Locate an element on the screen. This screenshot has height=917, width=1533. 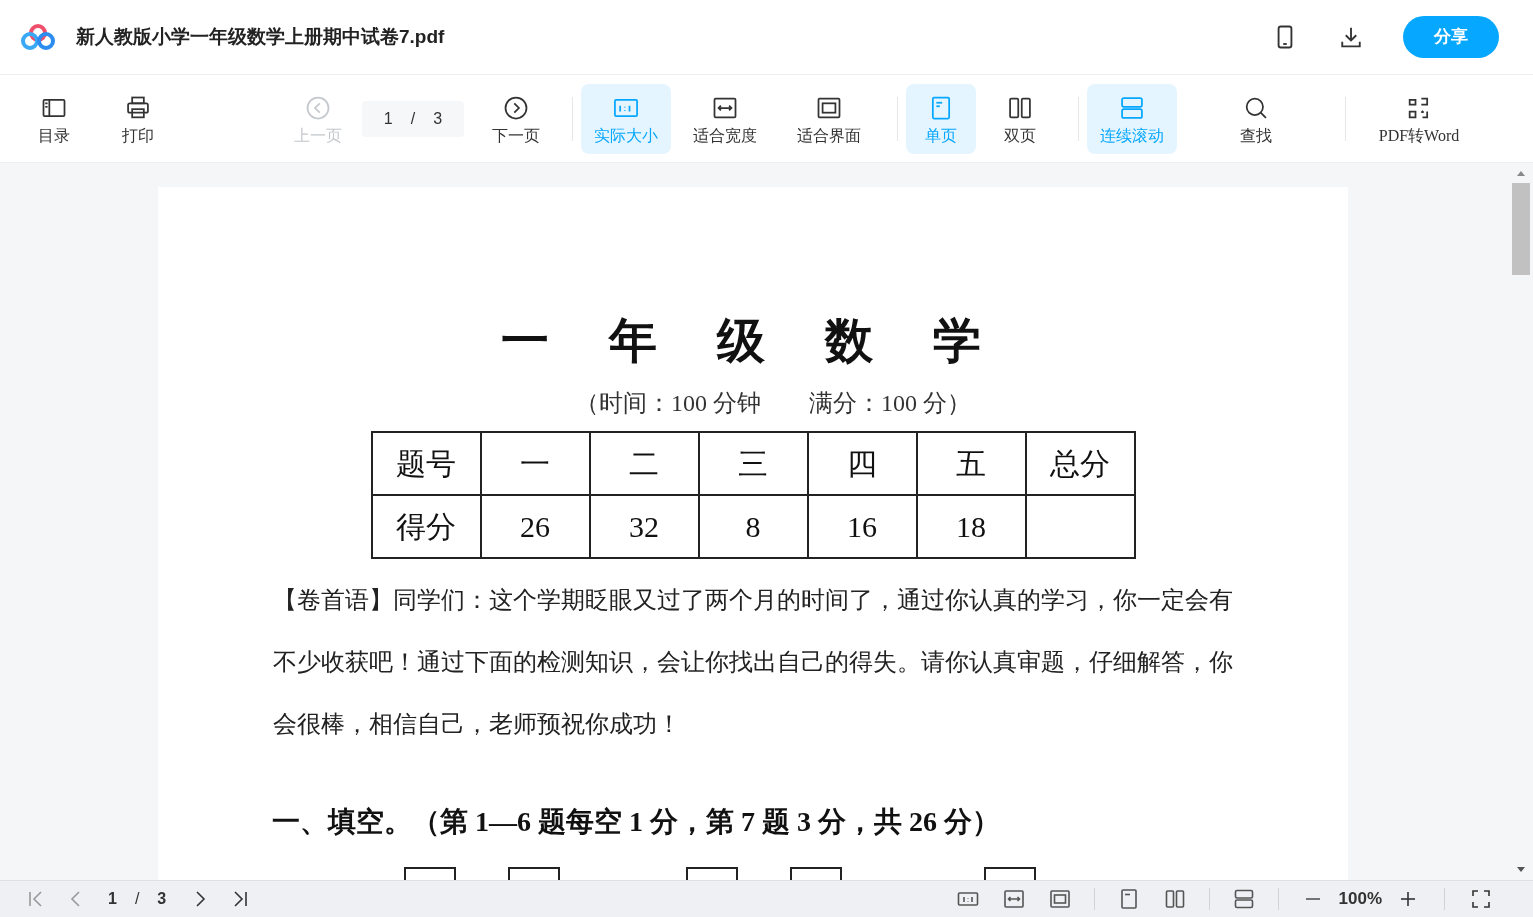
page-input: 1 / 3 is located at coordinates (413, 118).